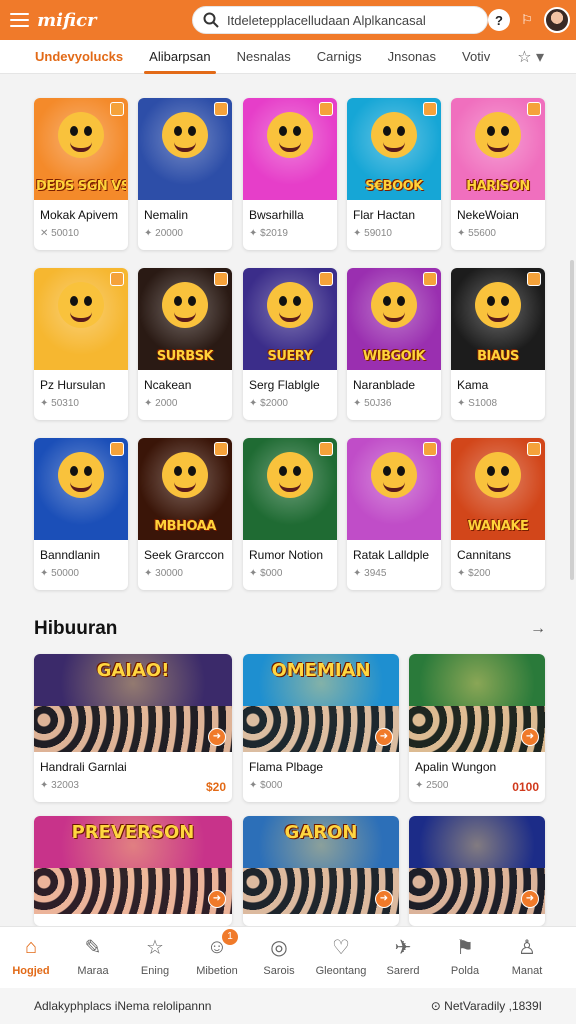  I want to click on game-card: Ratak Lalldple ✦ 3945, so click(394, 514).